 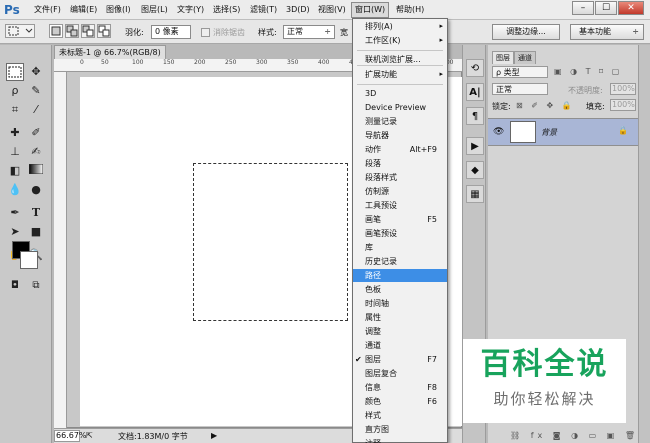 I want to click on style-select: 正常 ÷, so click(x=309, y=32).